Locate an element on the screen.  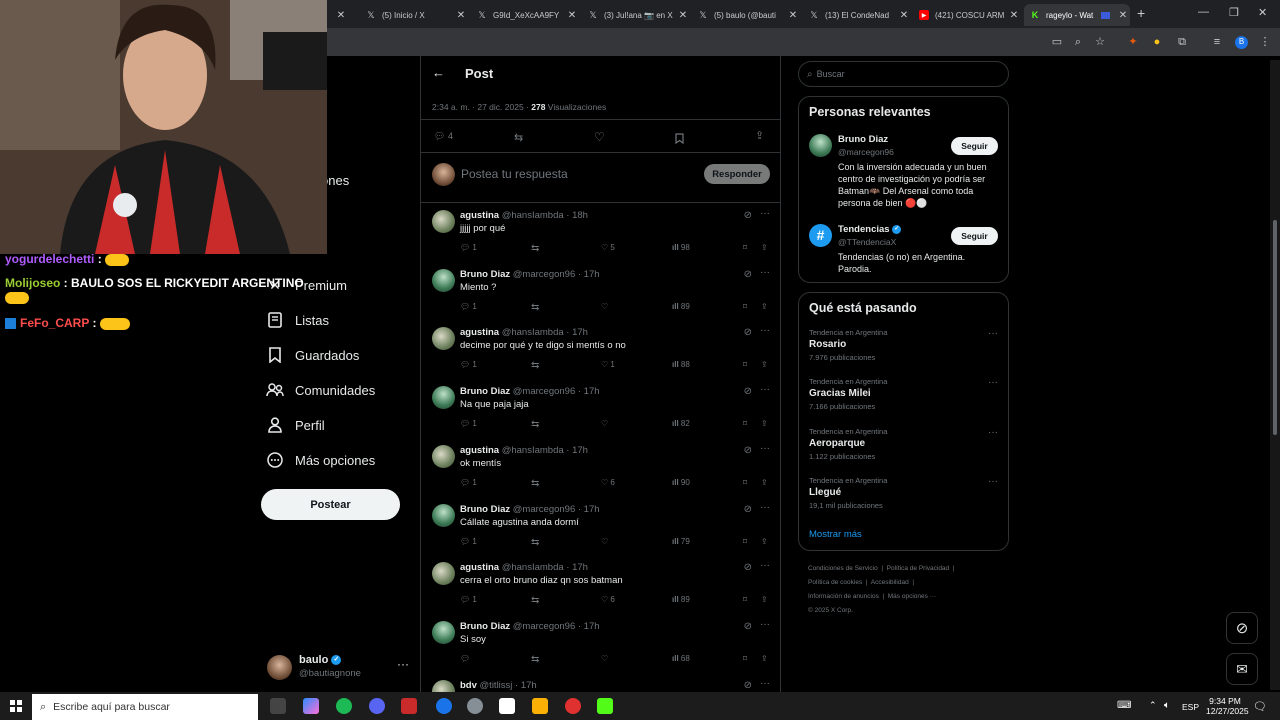
footer-link: Más opciones ··· is located at coordinates (912, 596).